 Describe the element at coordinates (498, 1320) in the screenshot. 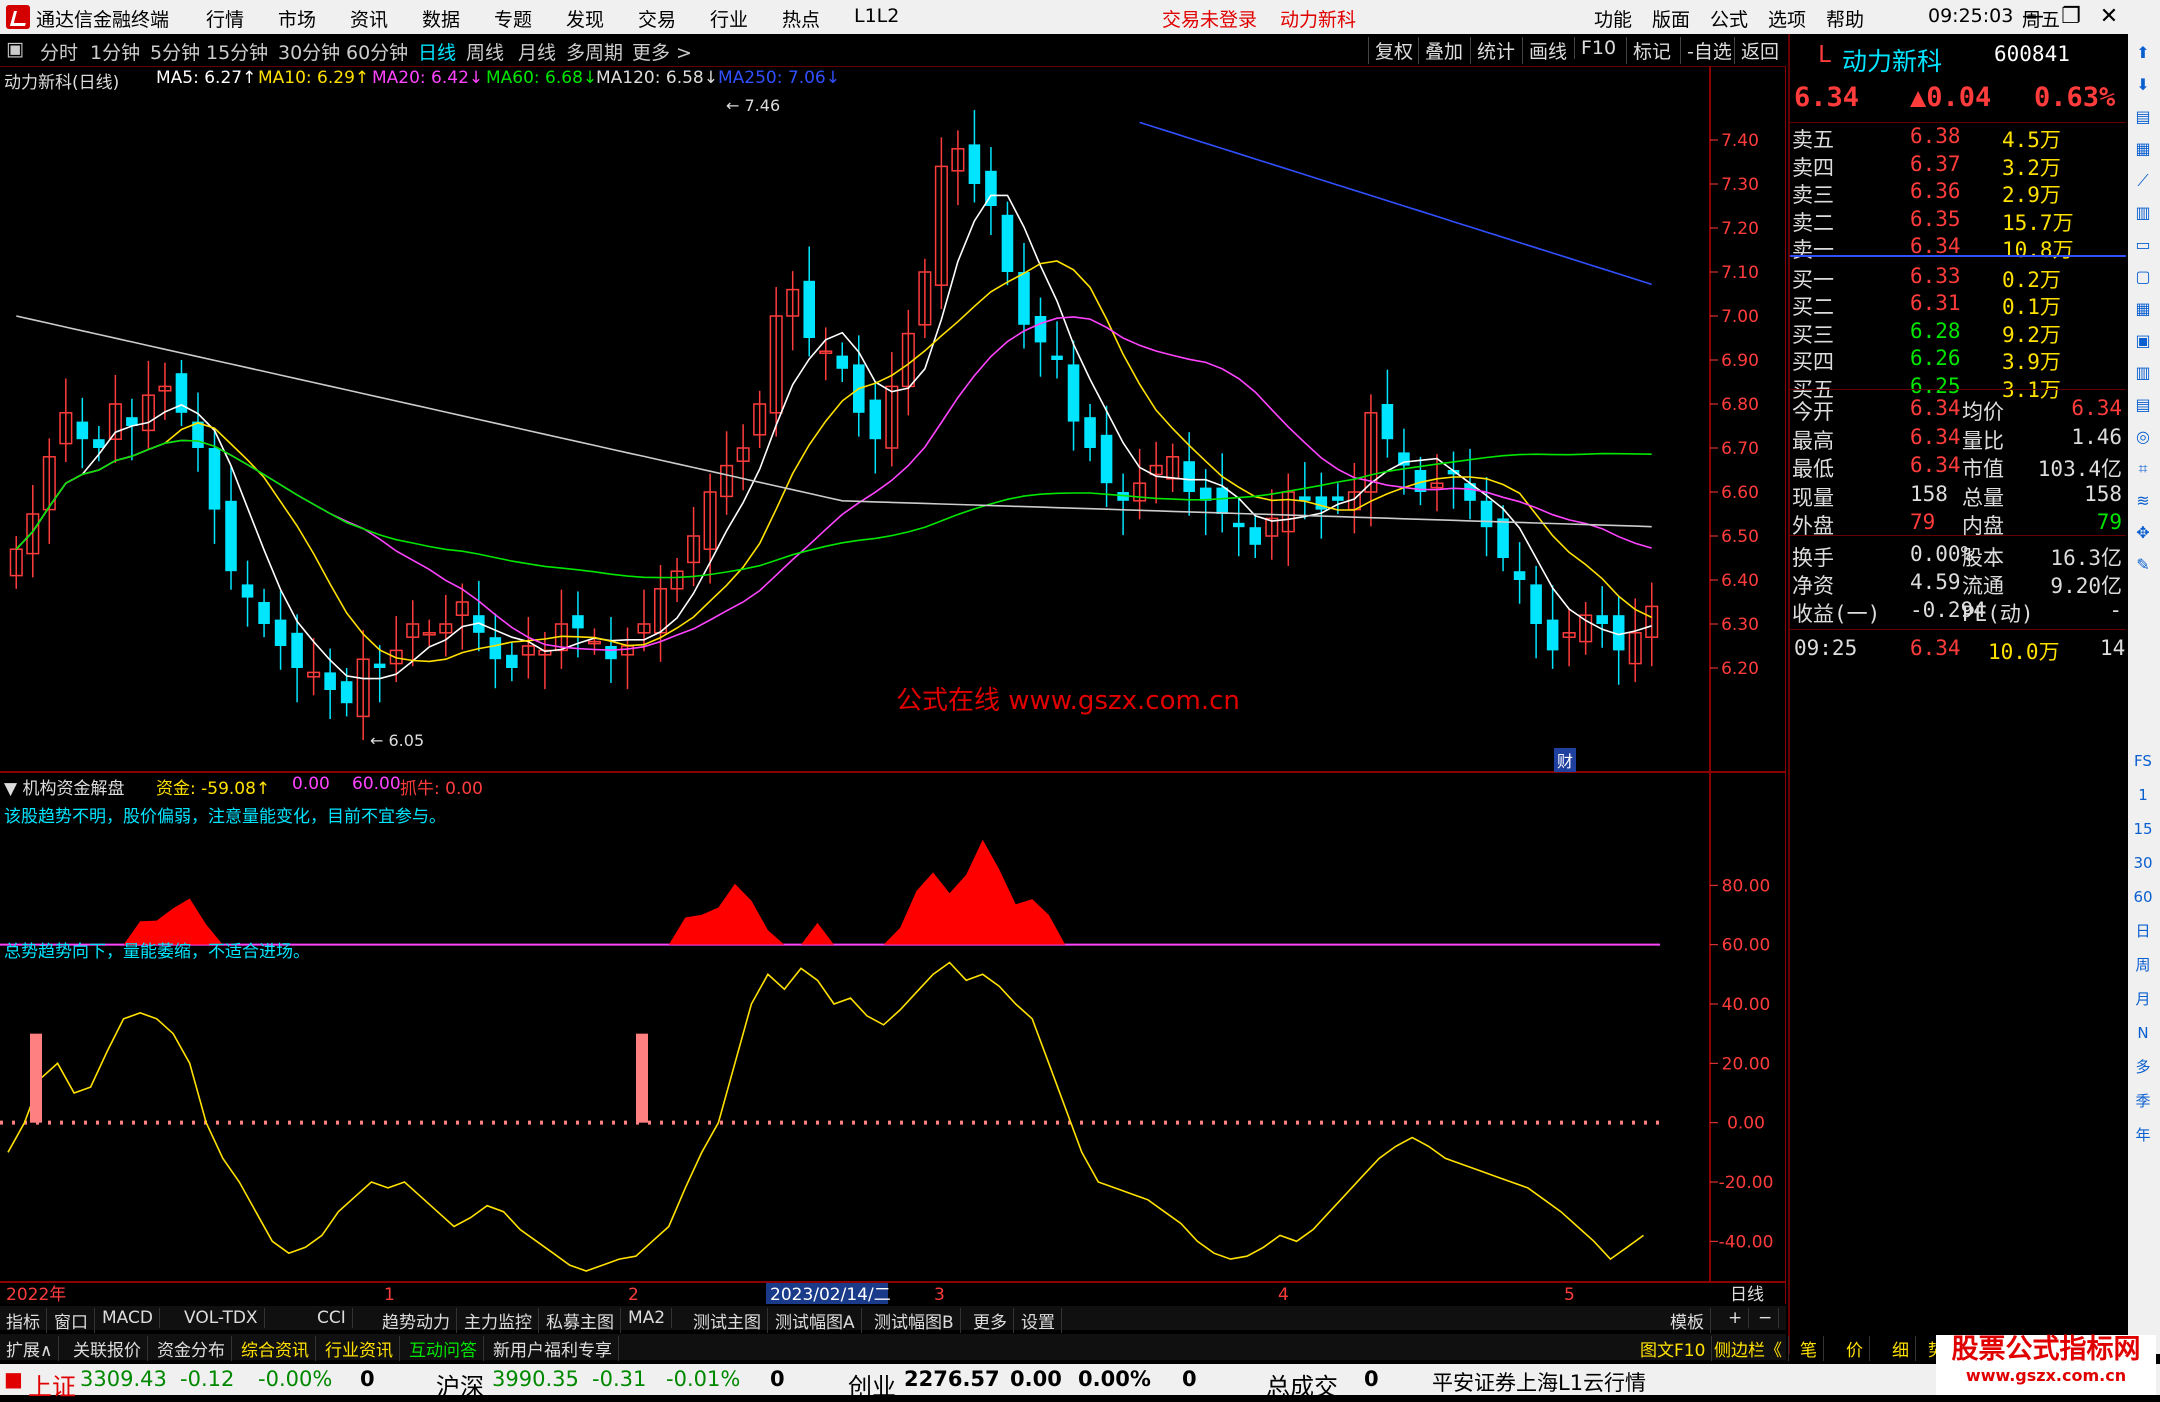

I see `indicator-tab-6: 主力监控` at that location.